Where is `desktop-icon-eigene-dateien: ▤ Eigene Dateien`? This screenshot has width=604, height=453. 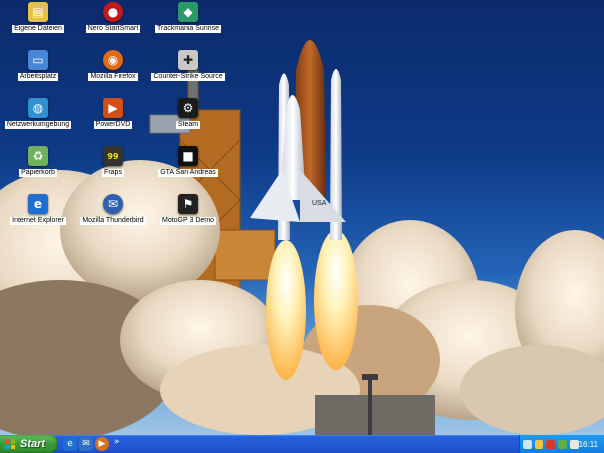 desktop-icon-eigene-dateien: ▤ Eigene Dateien is located at coordinates (38, 17).